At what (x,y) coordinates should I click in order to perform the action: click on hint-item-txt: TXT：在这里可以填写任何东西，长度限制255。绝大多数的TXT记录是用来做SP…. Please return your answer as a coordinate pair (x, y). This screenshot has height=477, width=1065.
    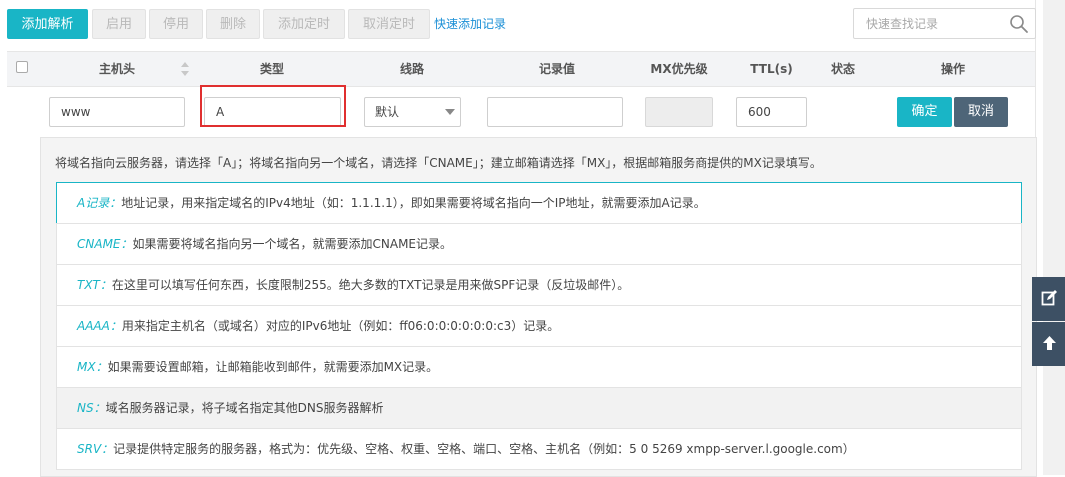
    Looking at the image, I should click on (539, 285).